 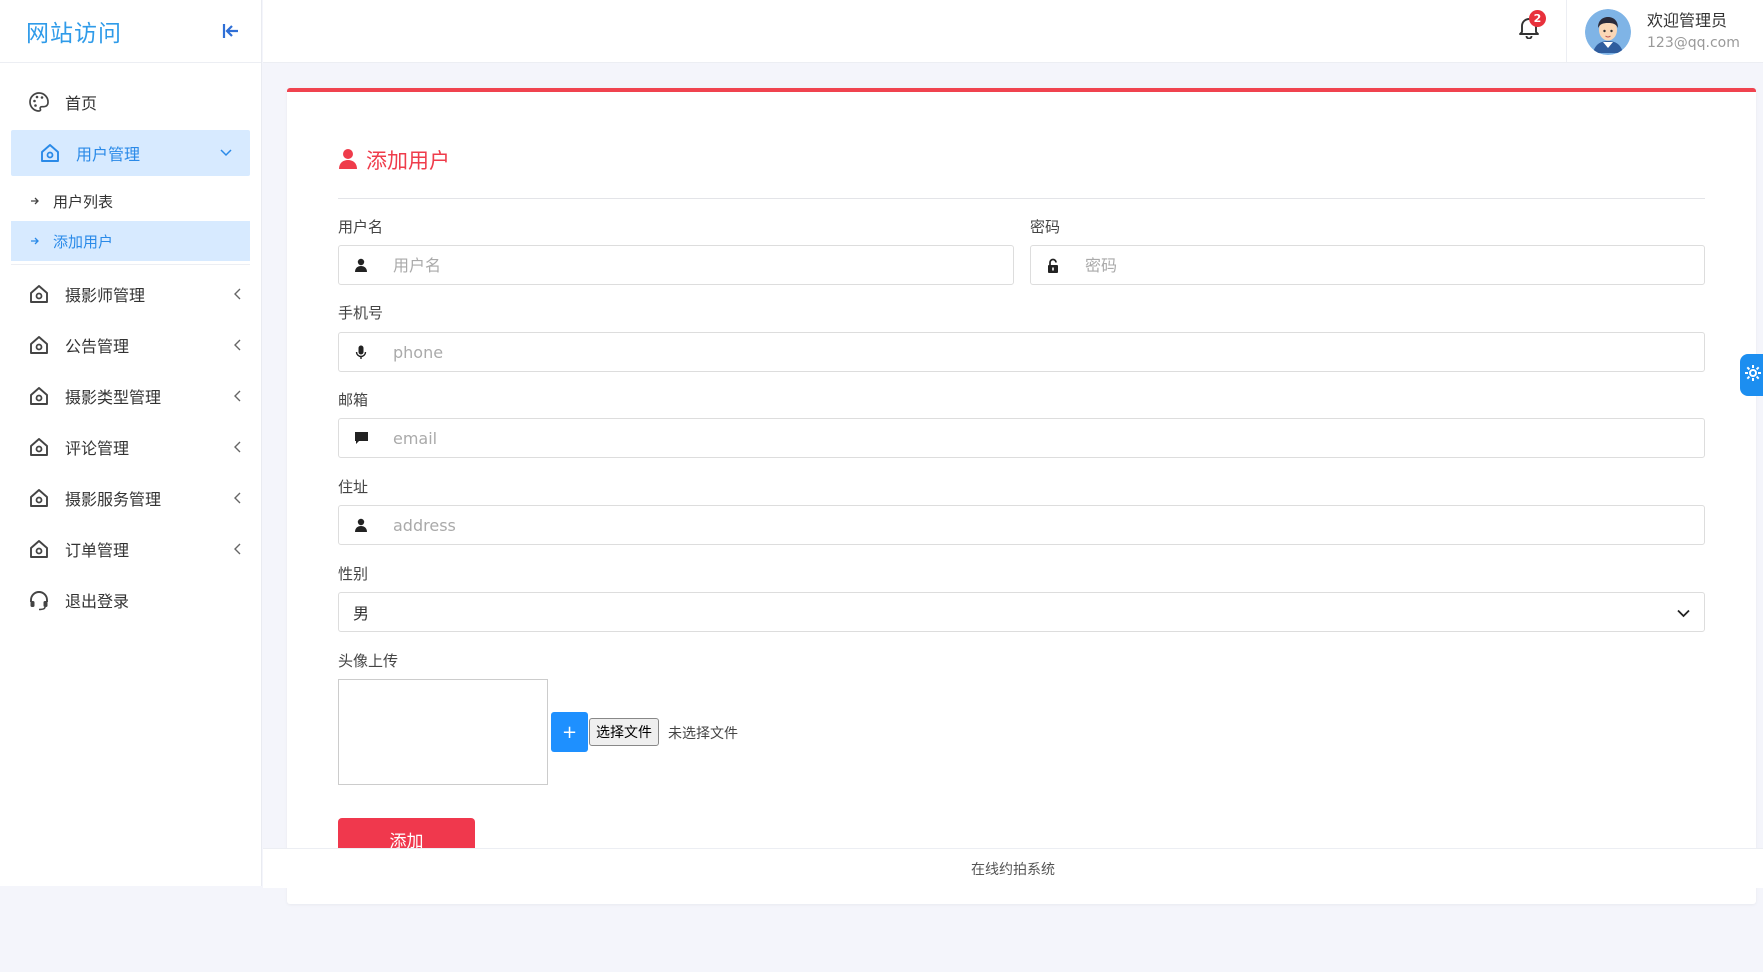 I want to click on sidebar-item-comment-management: 评论管理, so click(x=130, y=447).